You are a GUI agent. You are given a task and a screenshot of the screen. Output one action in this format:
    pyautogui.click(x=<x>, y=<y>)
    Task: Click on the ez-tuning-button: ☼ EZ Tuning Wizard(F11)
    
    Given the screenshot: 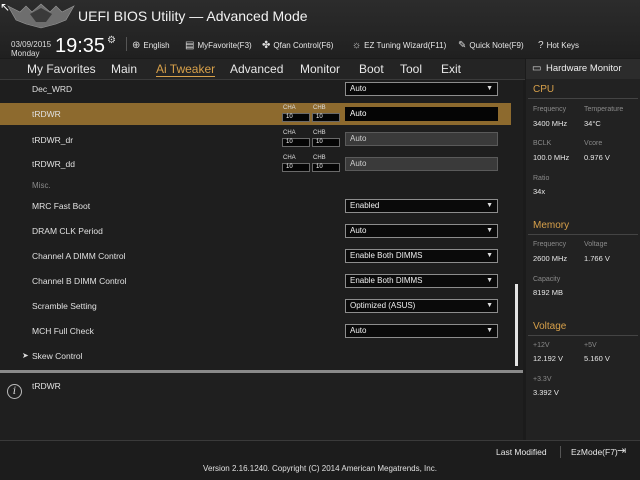 What is the action you would take?
    pyautogui.click(x=399, y=45)
    